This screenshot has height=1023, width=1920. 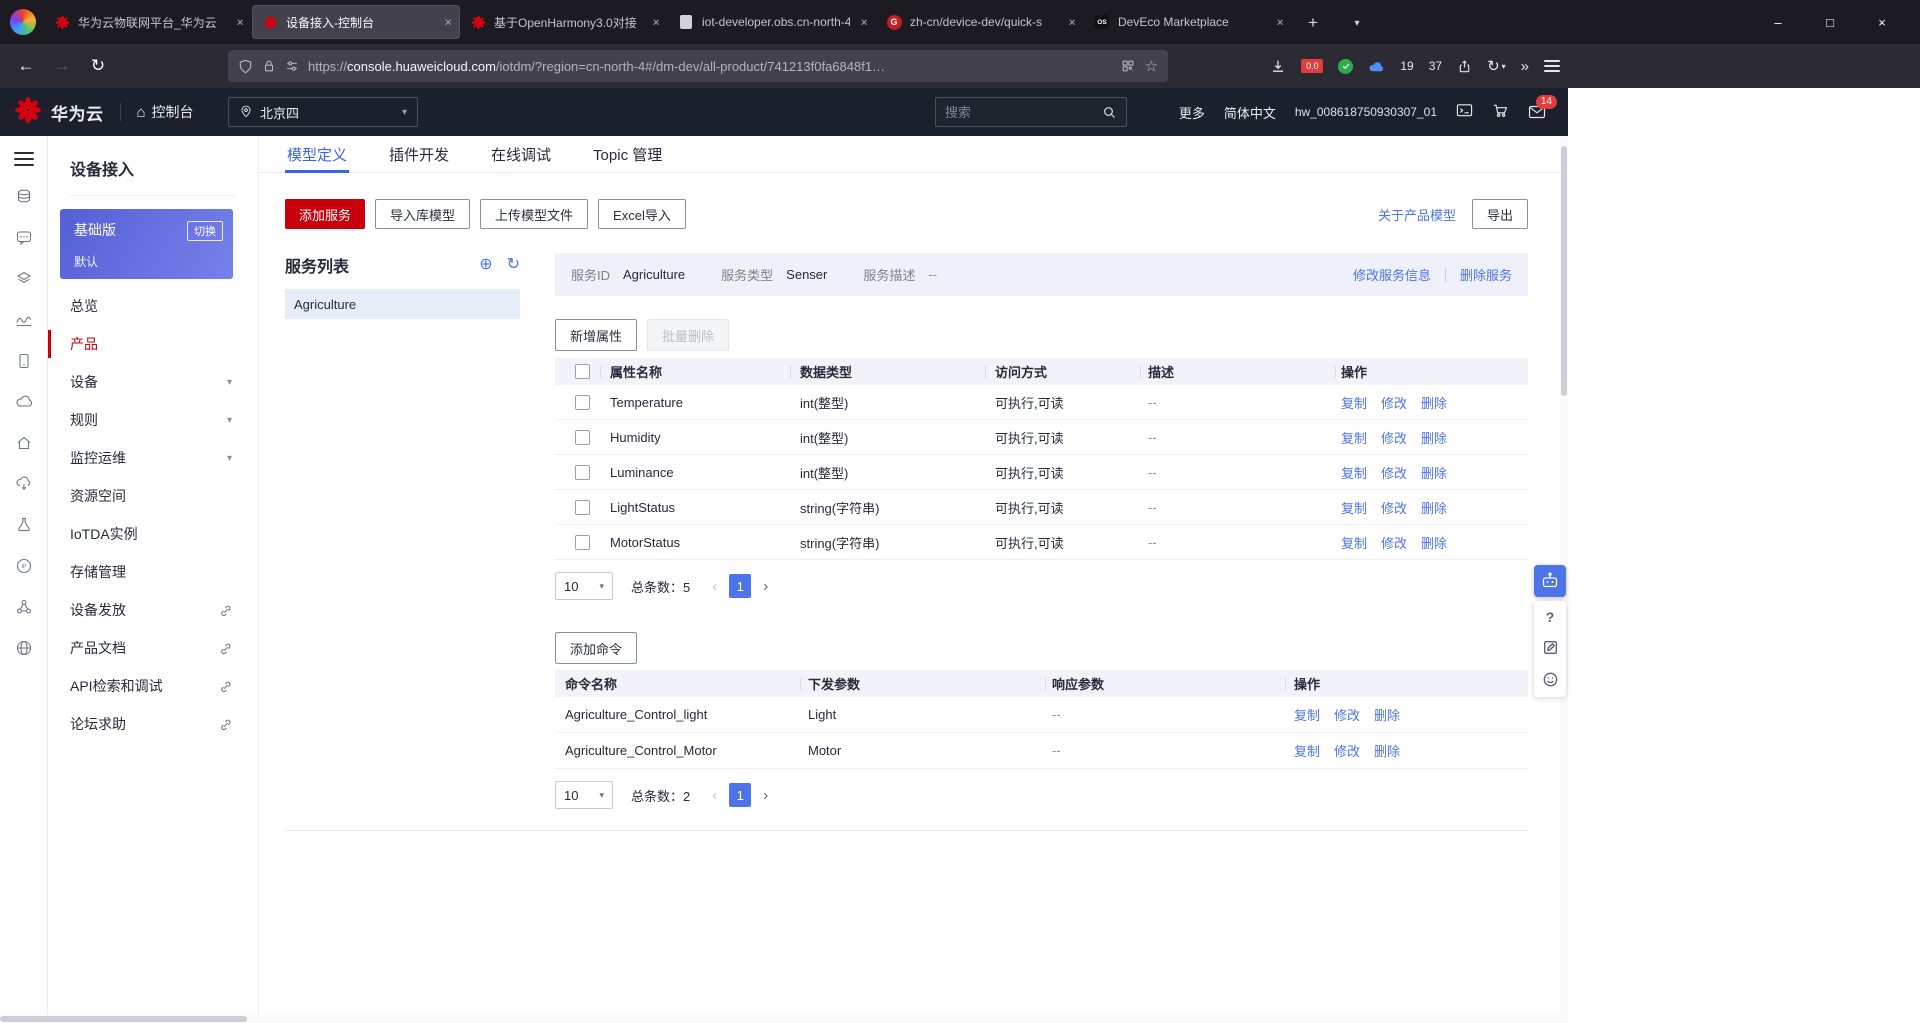 What do you see at coordinates (1435, 66) in the screenshot?
I see `extension-counter-badge: 37` at bounding box center [1435, 66].